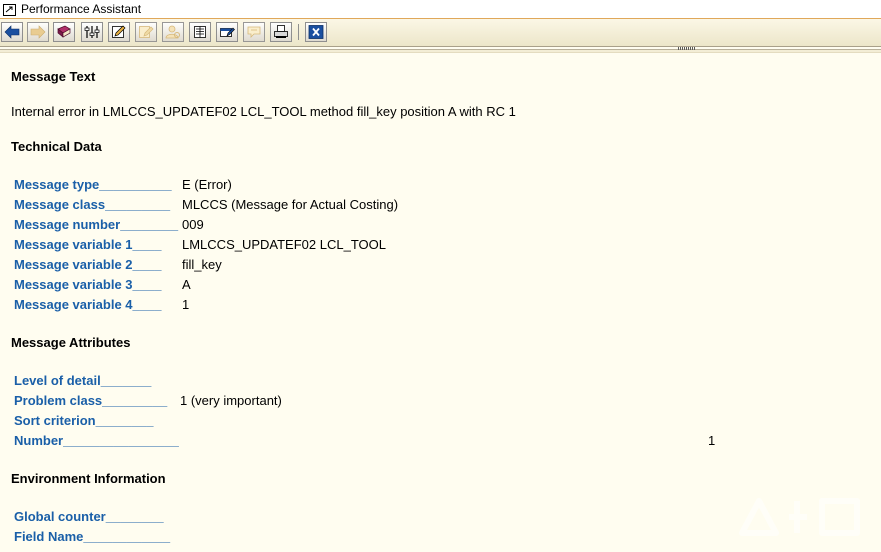 The image size is (881, 552). I want to click on release-notes-icon, so click(227, 32).